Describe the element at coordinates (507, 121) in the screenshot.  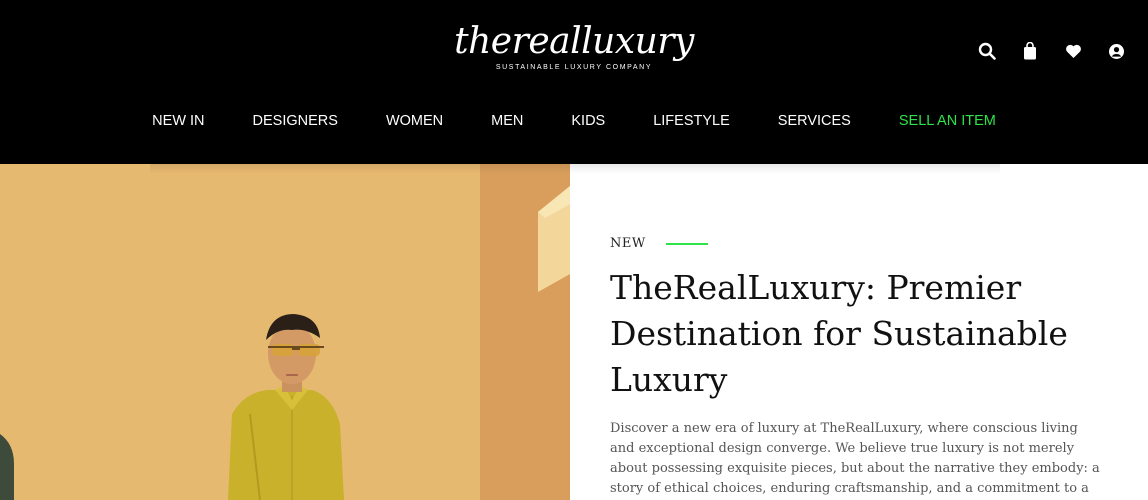
I see `nav-item-men: MEN` at that location.